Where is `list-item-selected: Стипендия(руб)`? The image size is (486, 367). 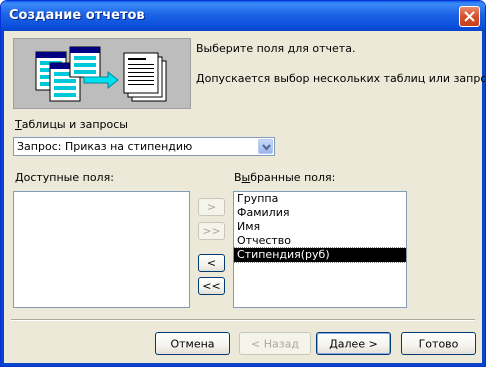 list-item-selected: Стипендия(руб) is located at coordinates (320, 255).